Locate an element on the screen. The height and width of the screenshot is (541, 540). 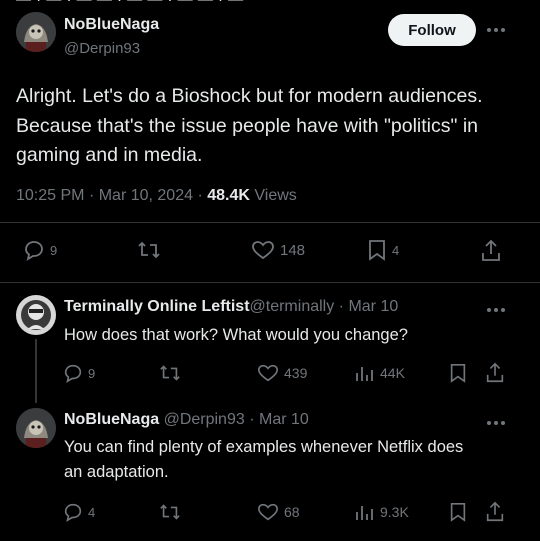
views-count: 9.3K is located at coordinates (394, 512).